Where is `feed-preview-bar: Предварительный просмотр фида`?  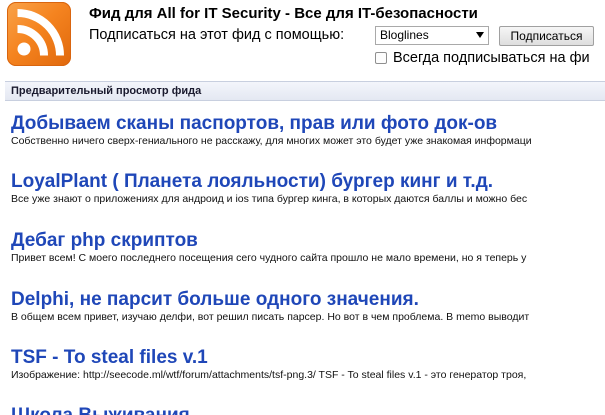 feed-preview-bar: Предварительный просмотр фида is located at coordinates (305, 91).